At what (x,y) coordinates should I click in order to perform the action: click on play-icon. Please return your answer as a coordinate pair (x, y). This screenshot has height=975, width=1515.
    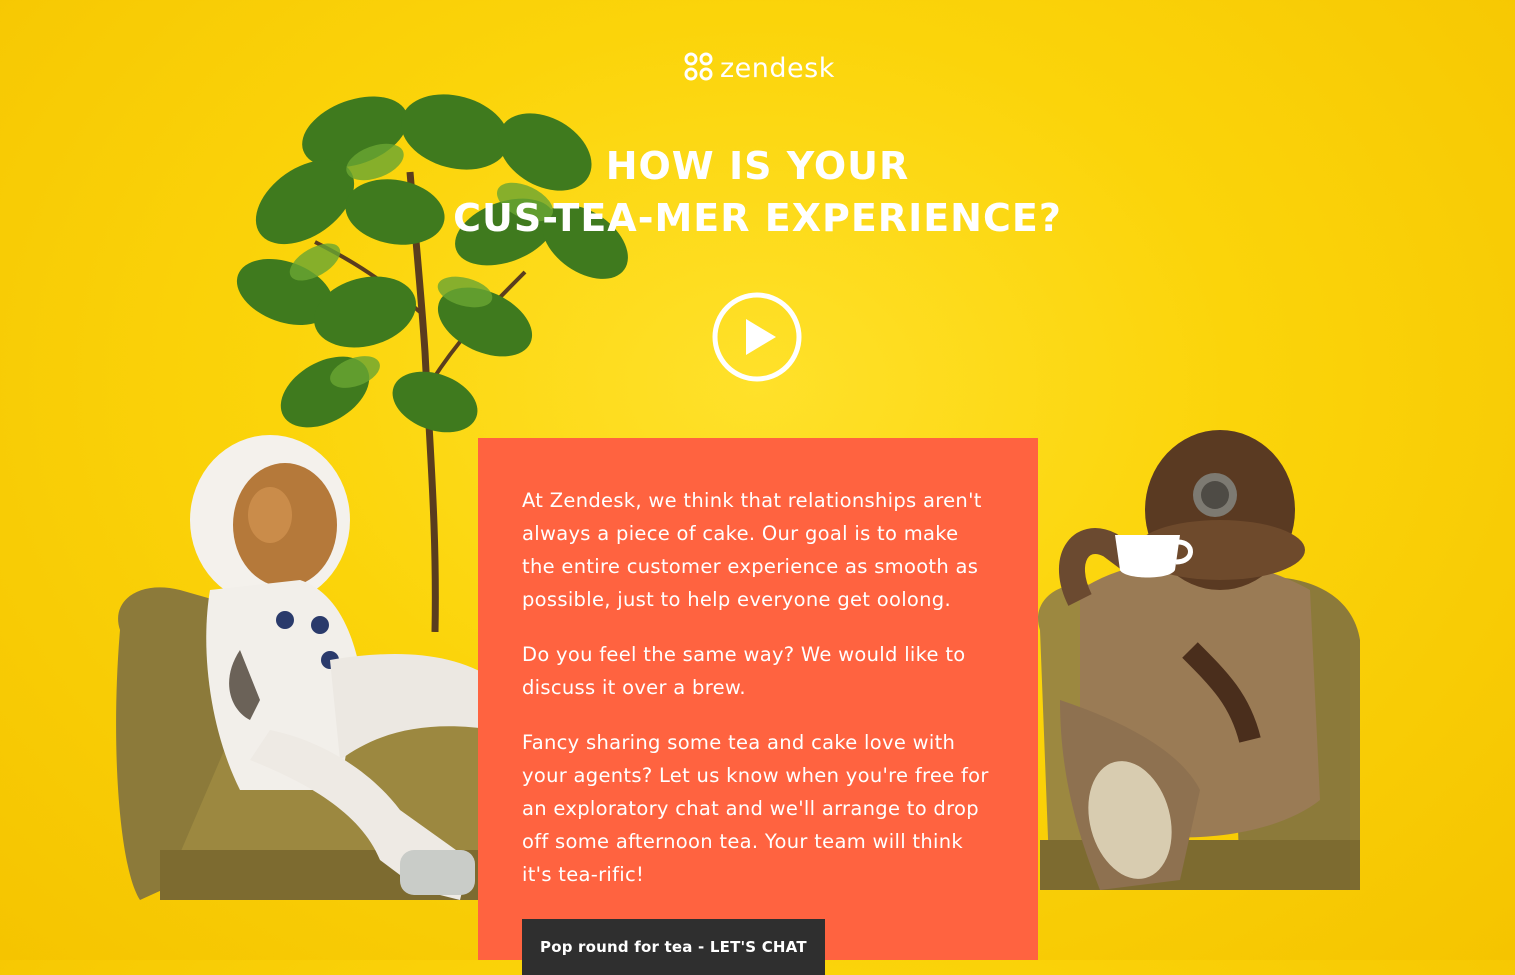
    Looking at the image, I should click on (757, 337).